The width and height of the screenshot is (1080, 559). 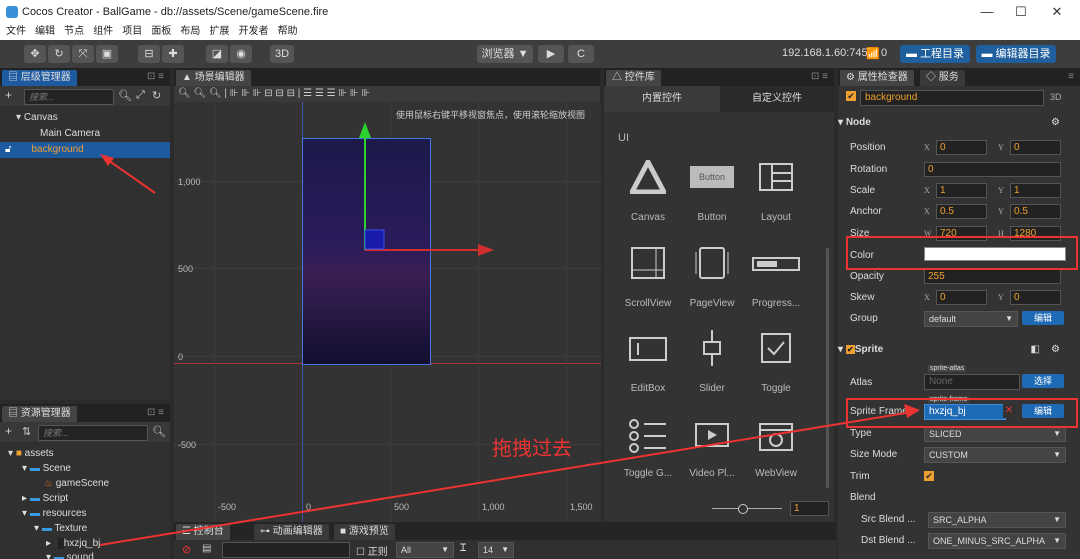 What do you see at coordinates (39, 78) in the screenshot?
I see `tab-hierarchy: ▤ 层级管理器` at bounding box center [39, 78].